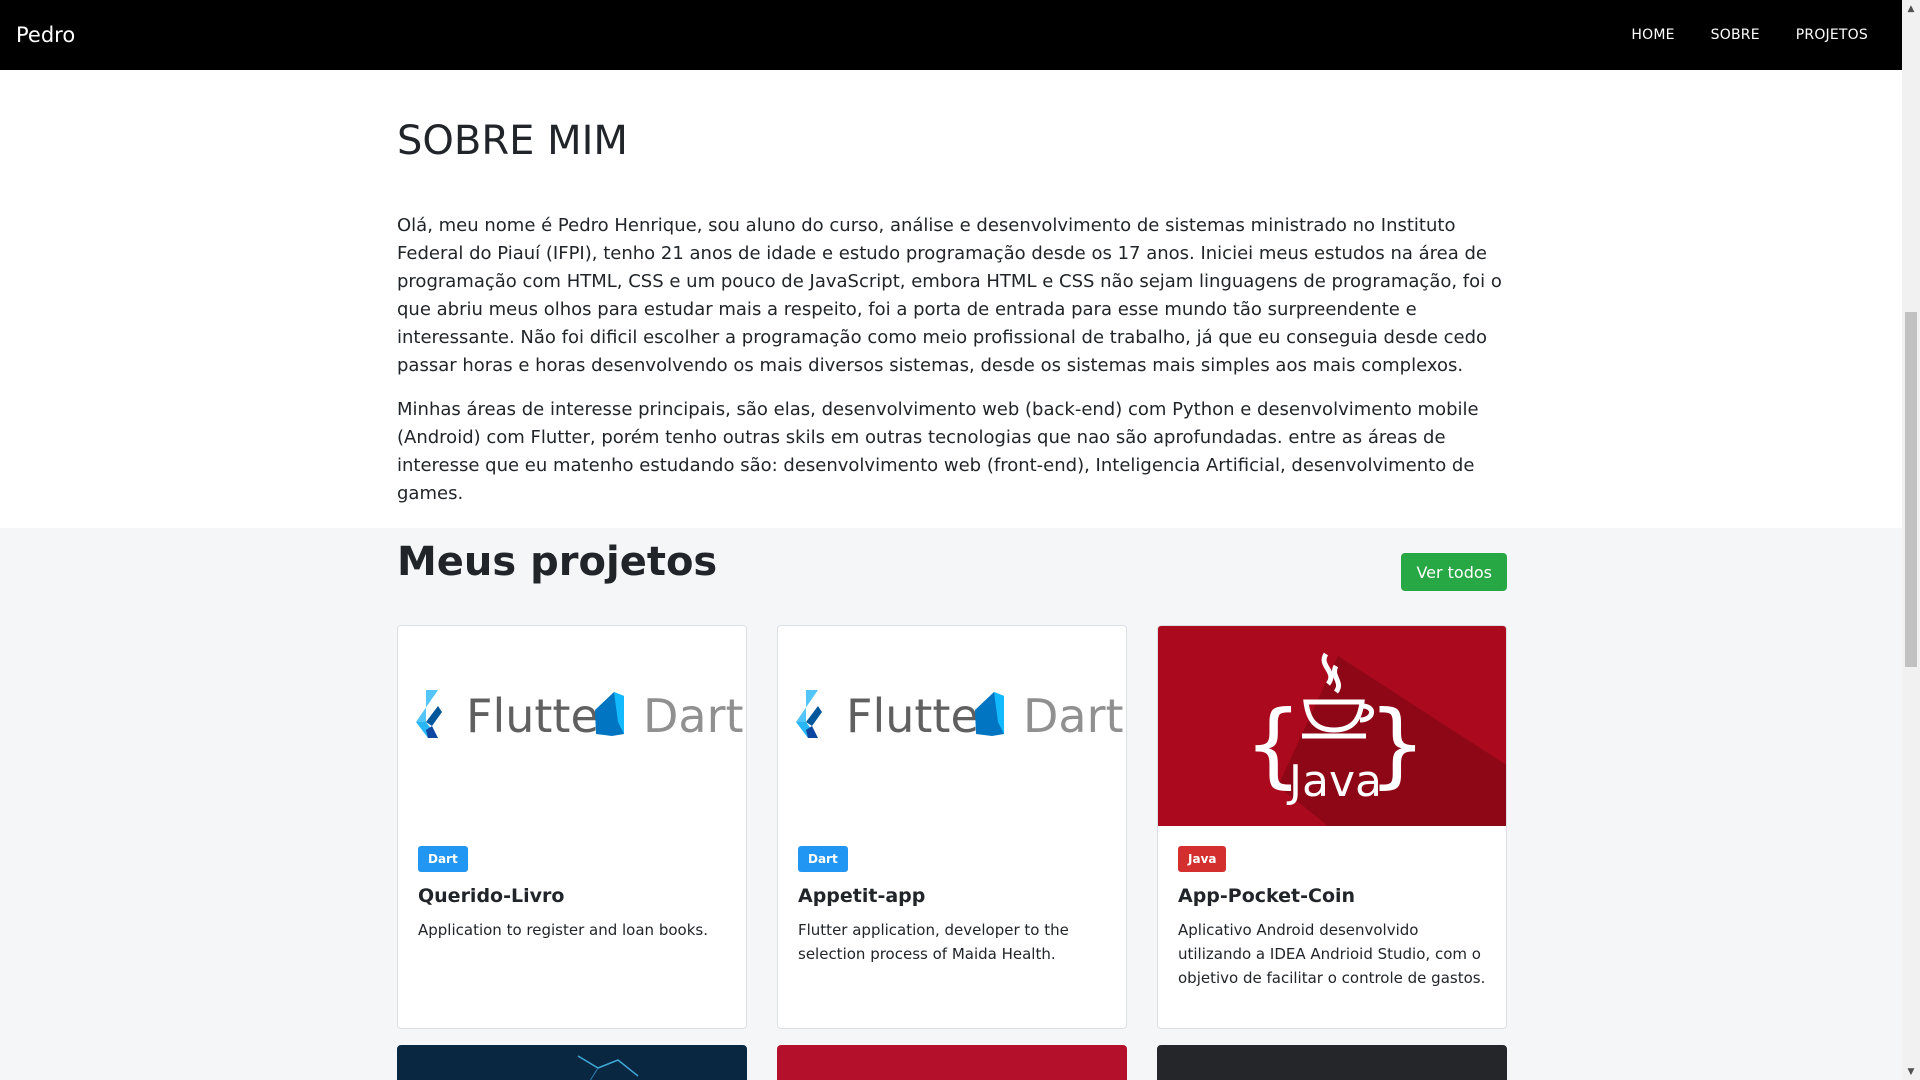 The height and width of the screenshot is (1080, 1920). What do you see at coordinates (951, 35) in the screenshot?
I see `navbar: Pedro HOME SOBRE PROJETOS` at bounding box center [951, 35].